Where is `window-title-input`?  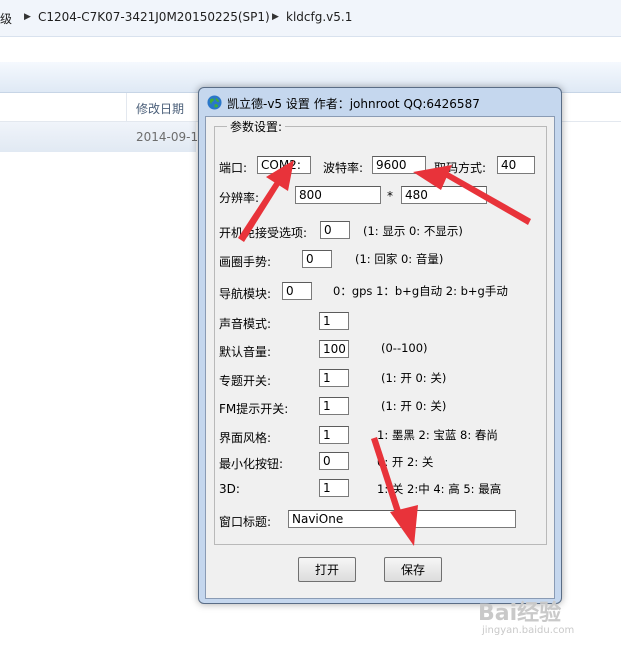
window-title-input is located at coordinates (402, 519).